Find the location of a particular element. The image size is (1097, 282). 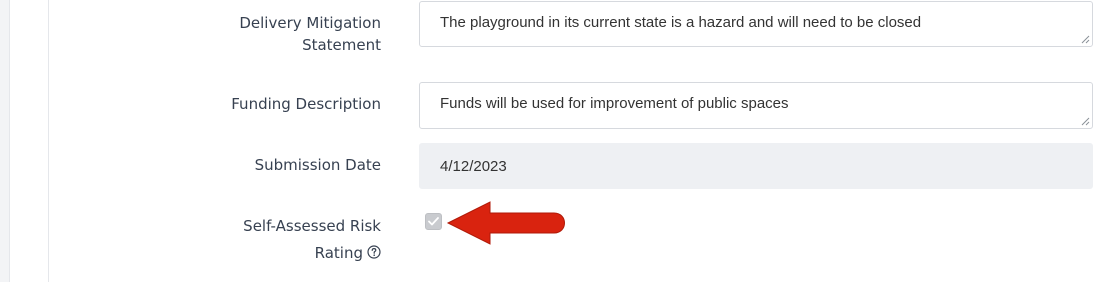

mitigation-label-line2: Statement is located at coordinates (341, 45).